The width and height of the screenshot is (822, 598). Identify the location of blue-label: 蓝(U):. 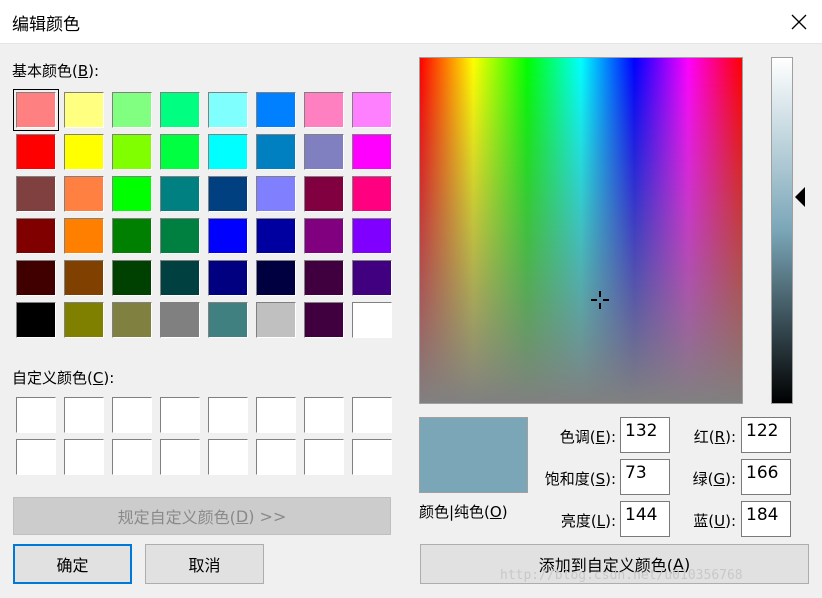
(714, 521).